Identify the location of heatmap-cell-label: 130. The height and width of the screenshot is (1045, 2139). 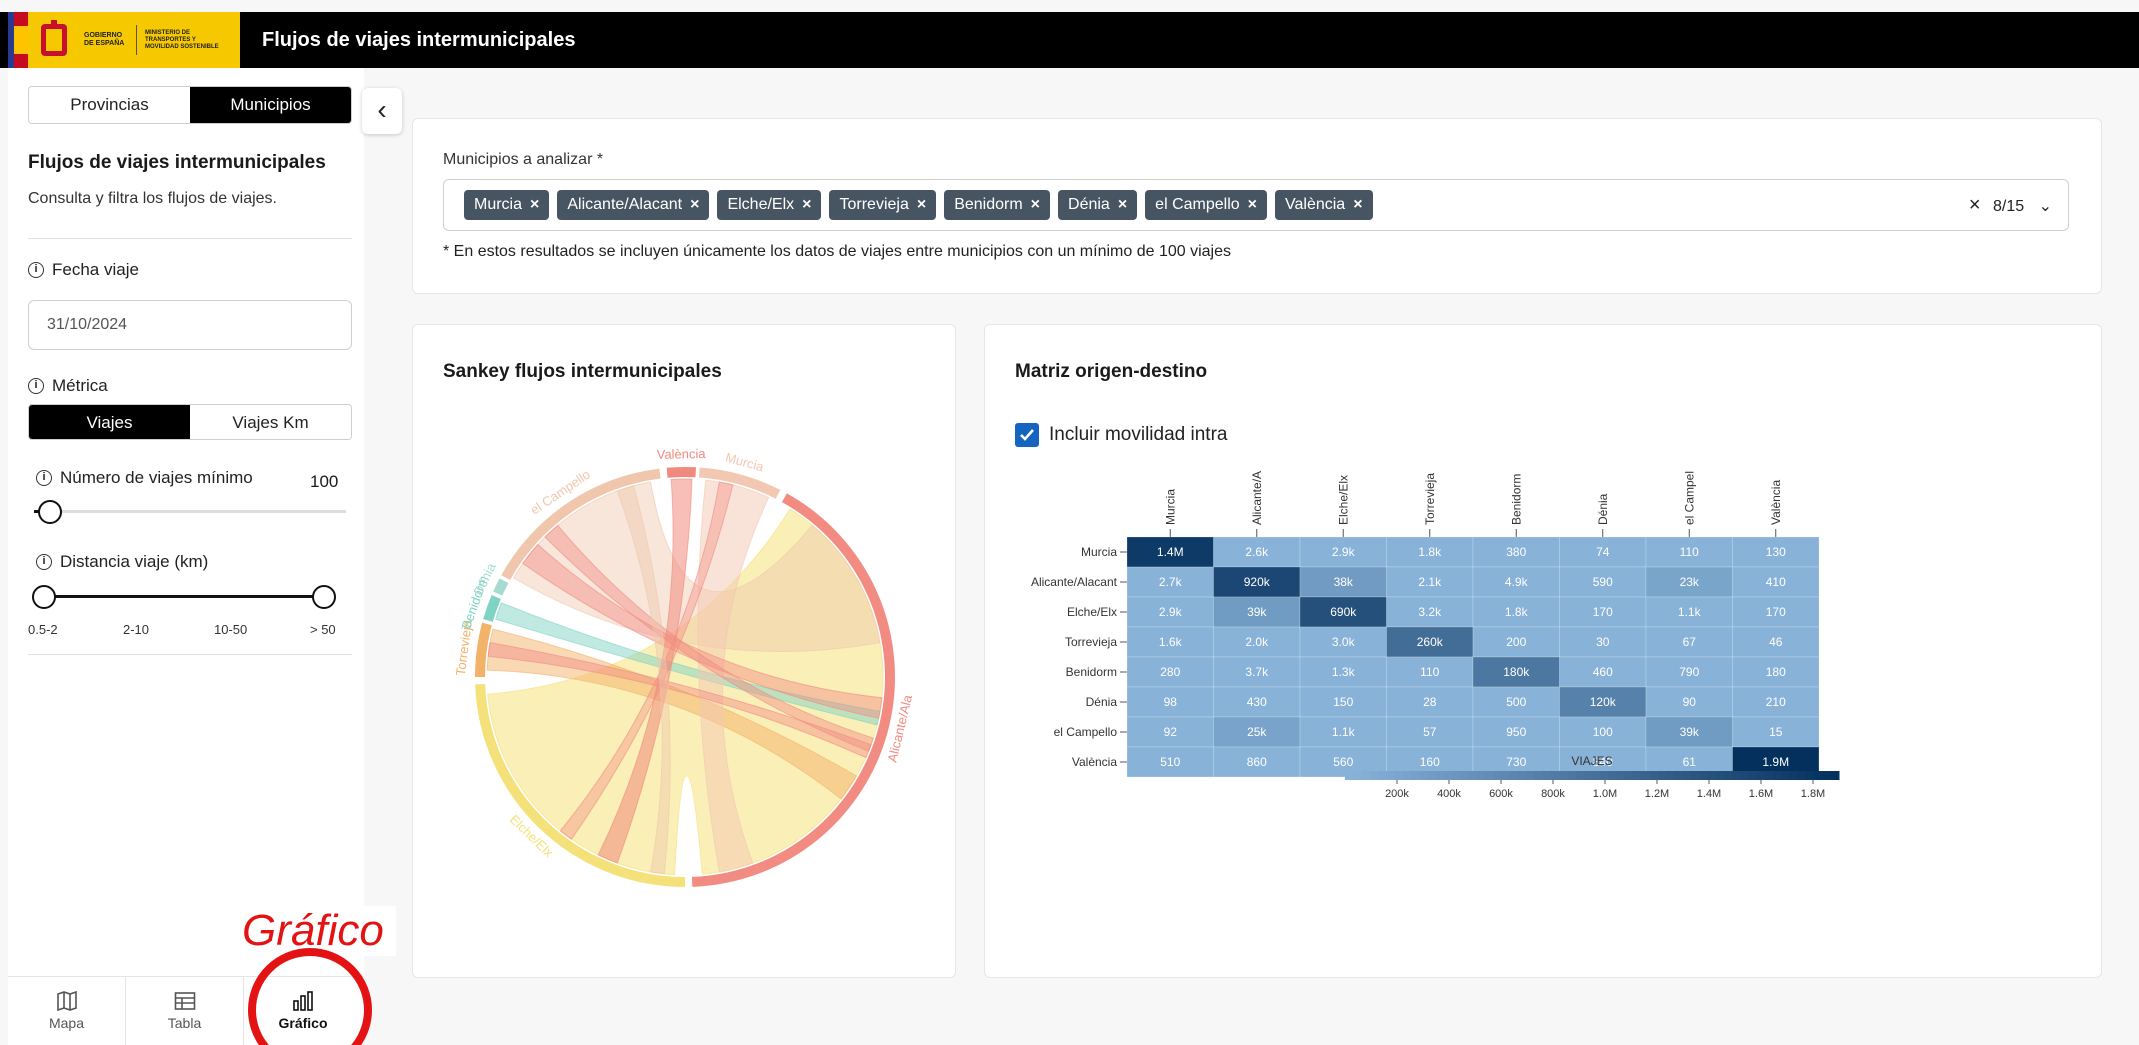
(1776, 552).